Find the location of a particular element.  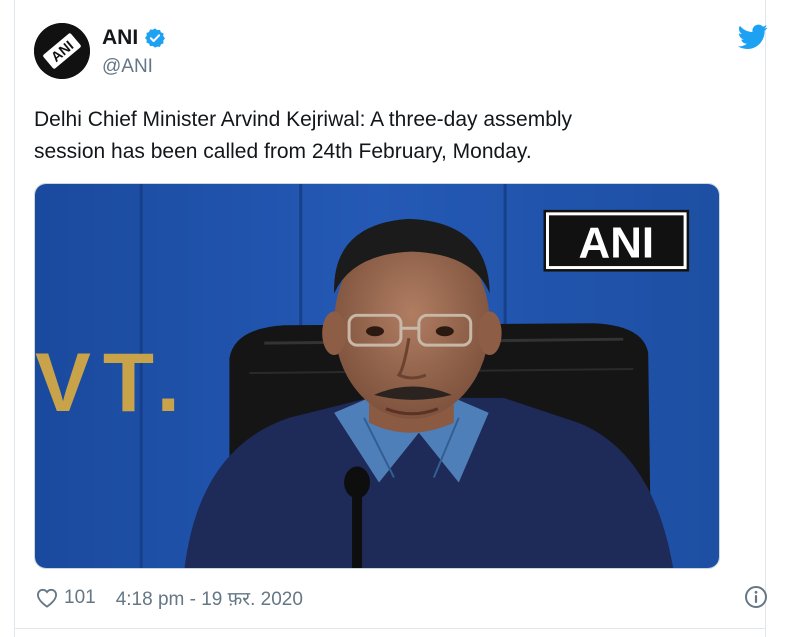

twitter-bird-icon is located at coordinates (753, 37).